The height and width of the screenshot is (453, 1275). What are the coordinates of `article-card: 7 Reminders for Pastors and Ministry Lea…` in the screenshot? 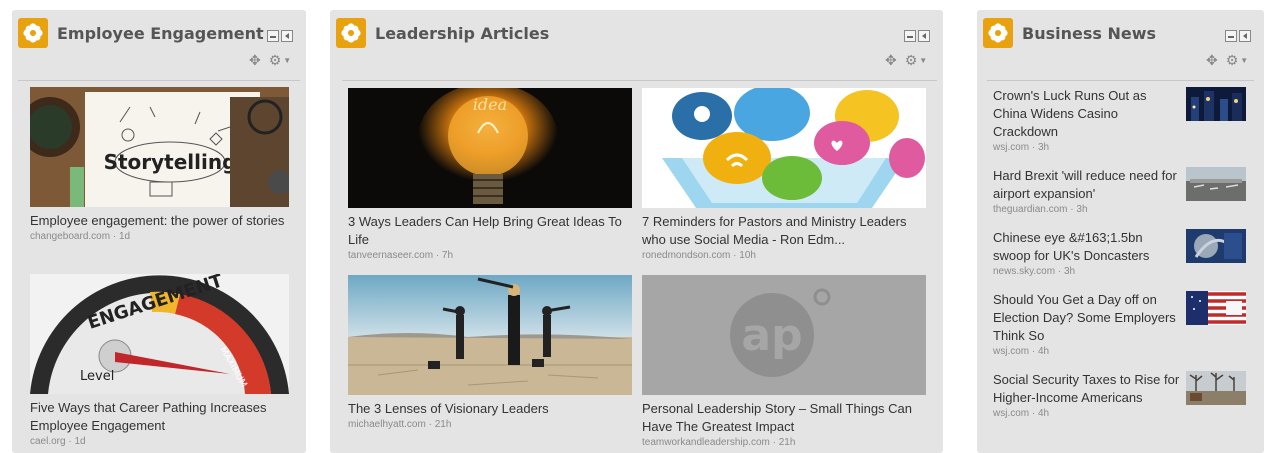 It's located at (784, 175).